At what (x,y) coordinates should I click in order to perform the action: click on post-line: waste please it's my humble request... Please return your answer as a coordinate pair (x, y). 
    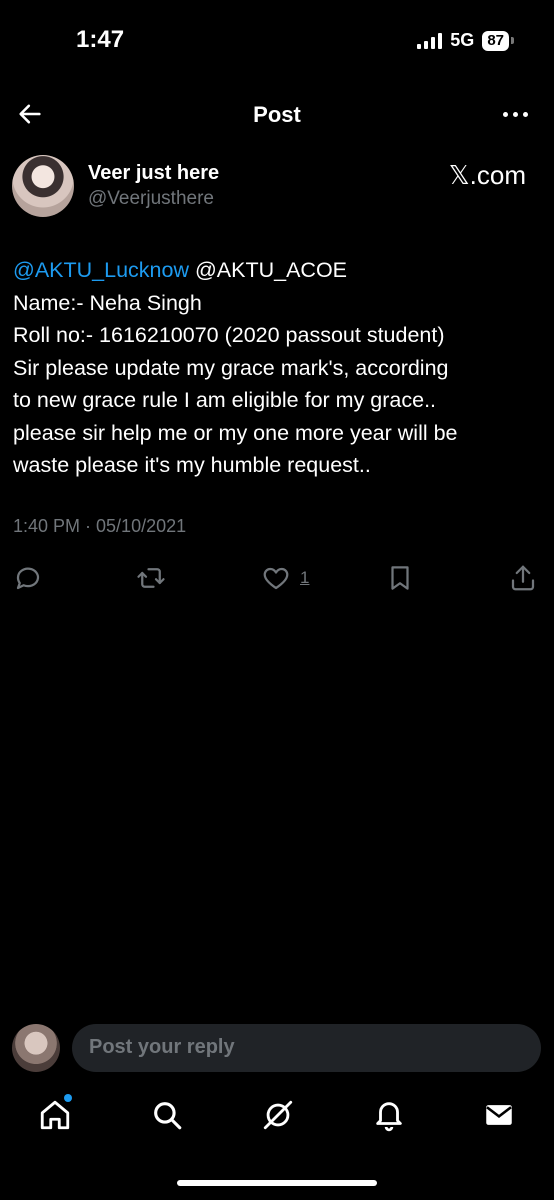
    Looking at the image, I should click on (192, 465).